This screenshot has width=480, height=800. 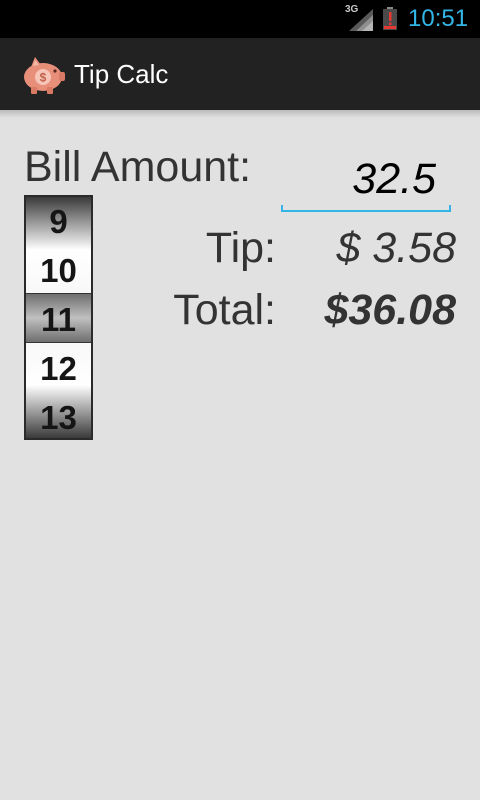 I want to click on total-label: Total:, so click(x=224, y=310).